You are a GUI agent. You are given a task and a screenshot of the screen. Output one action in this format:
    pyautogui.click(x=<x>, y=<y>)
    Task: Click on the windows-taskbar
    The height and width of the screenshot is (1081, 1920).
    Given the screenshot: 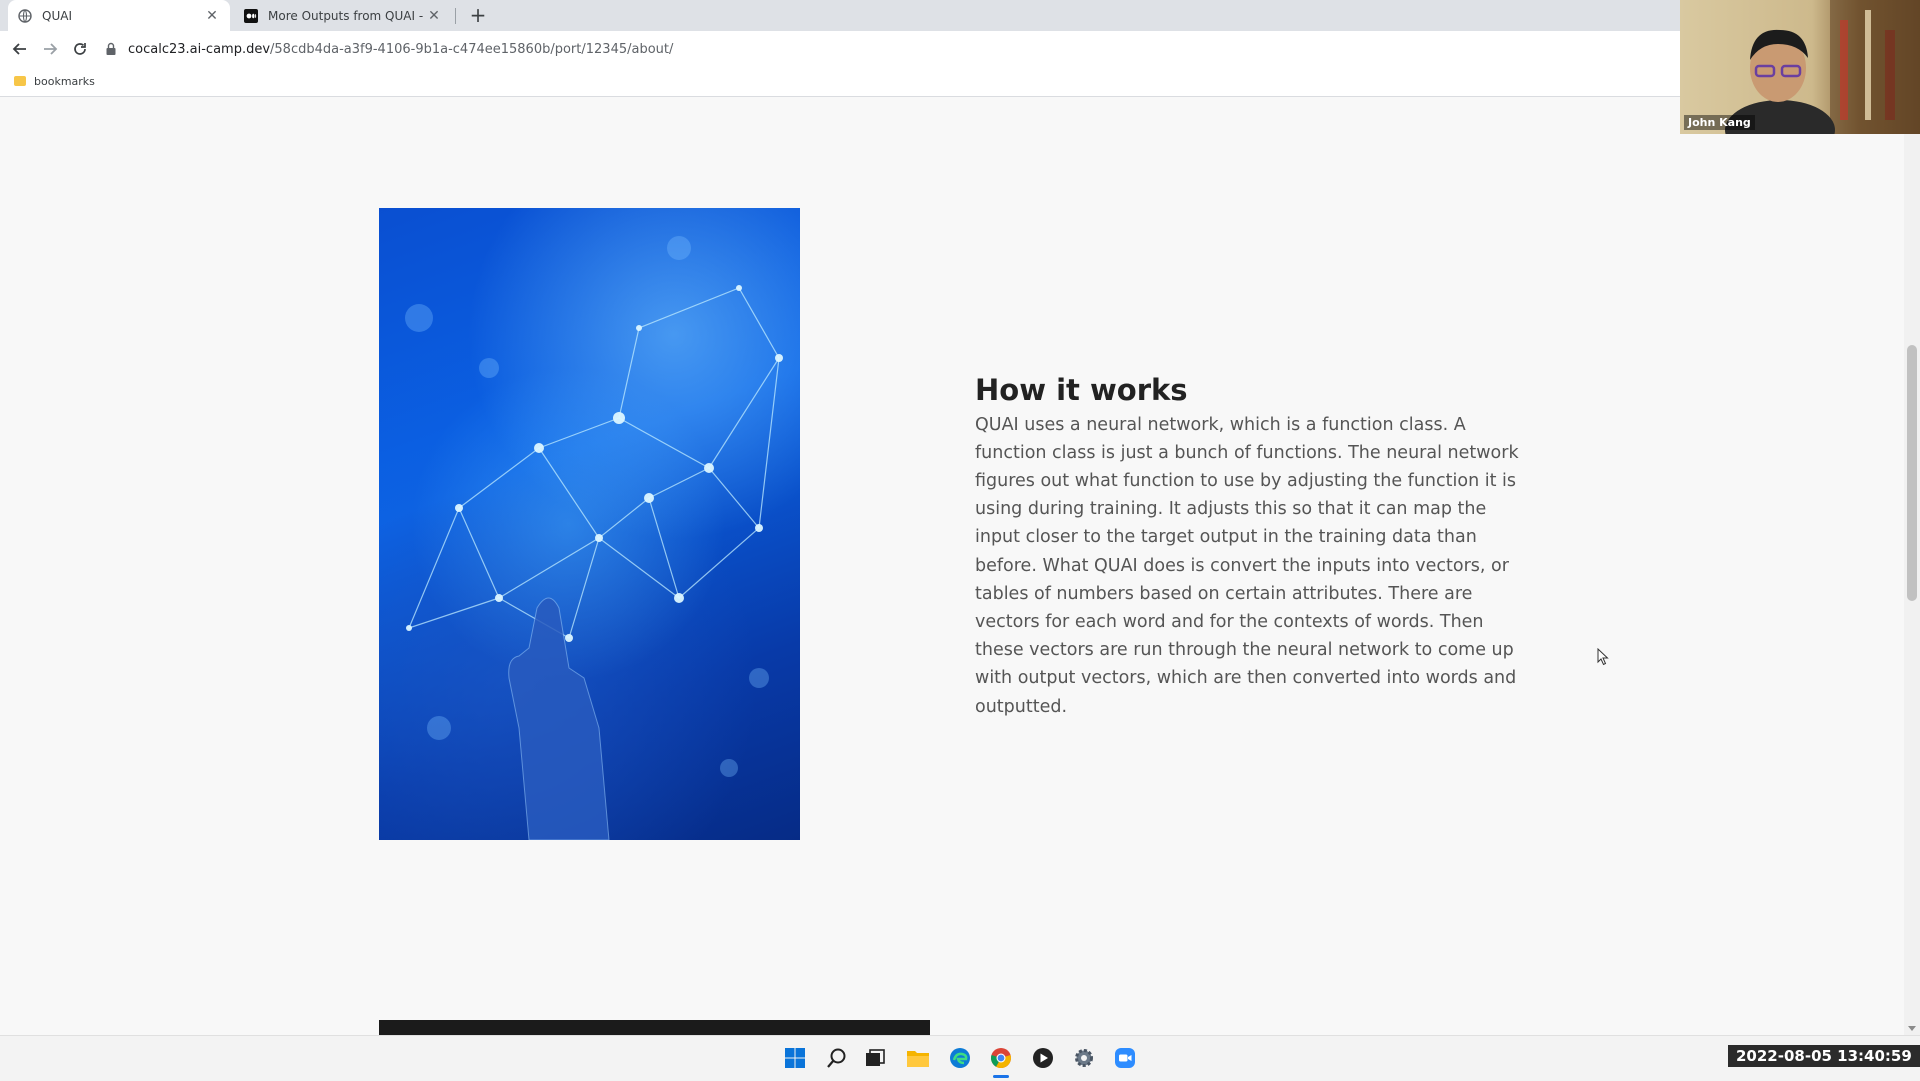 What is the action you would take?
    pyautogui.click(x=960, y=1058)
    